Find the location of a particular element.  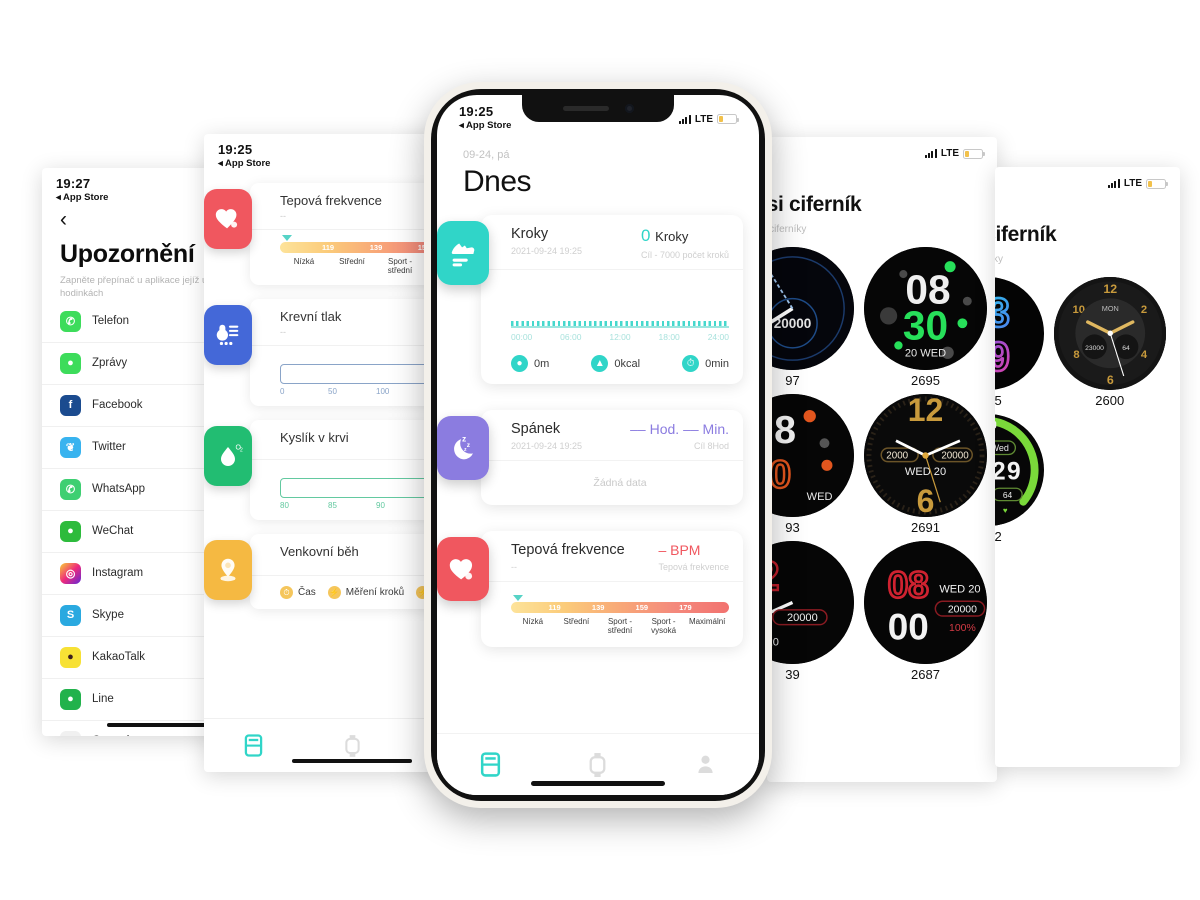

page-title: i ciferník is located at coordinates (1026, 234).